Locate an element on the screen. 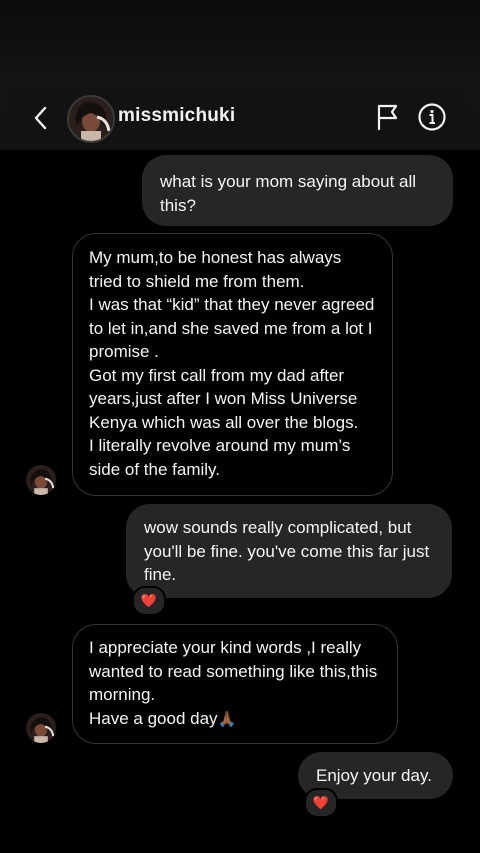  message-text: Enjoy your day. is located at coordinates (374, 775).